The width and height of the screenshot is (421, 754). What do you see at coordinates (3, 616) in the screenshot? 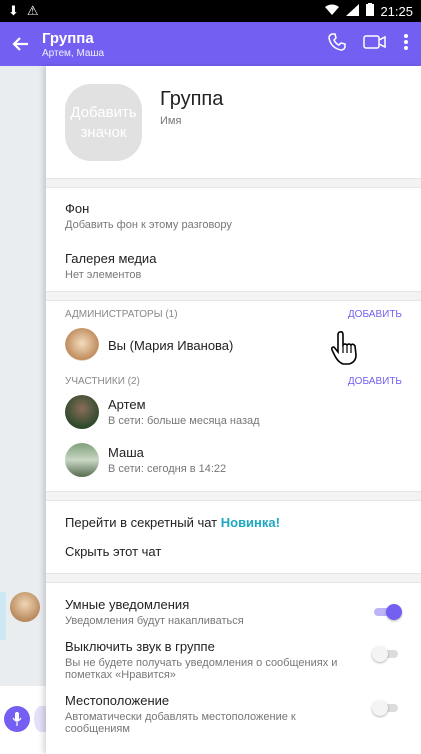
I see `message-bubble` at bounding box center [3, 616].